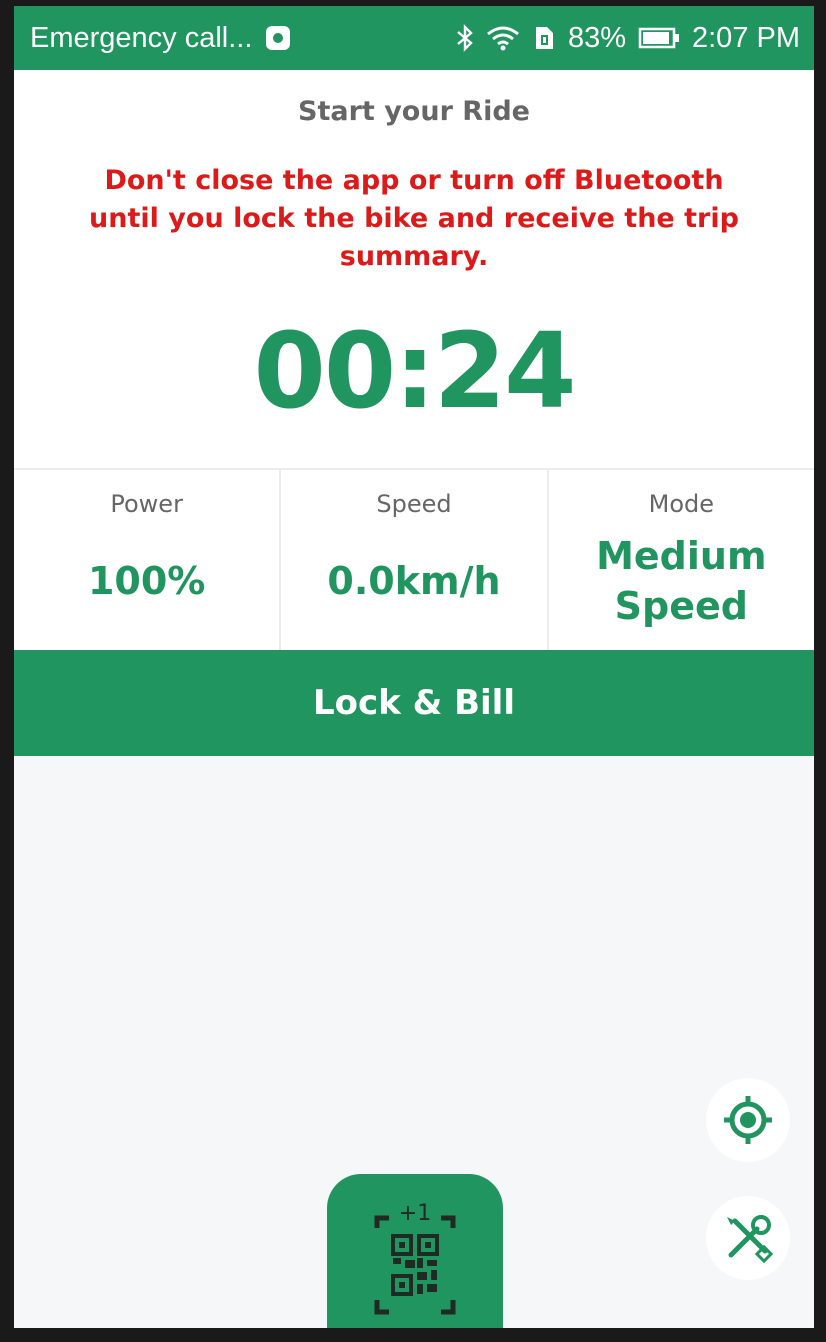 The width and height of the screenshot is (826, 1342). I want to click on locate-button, so click(748, 1120).